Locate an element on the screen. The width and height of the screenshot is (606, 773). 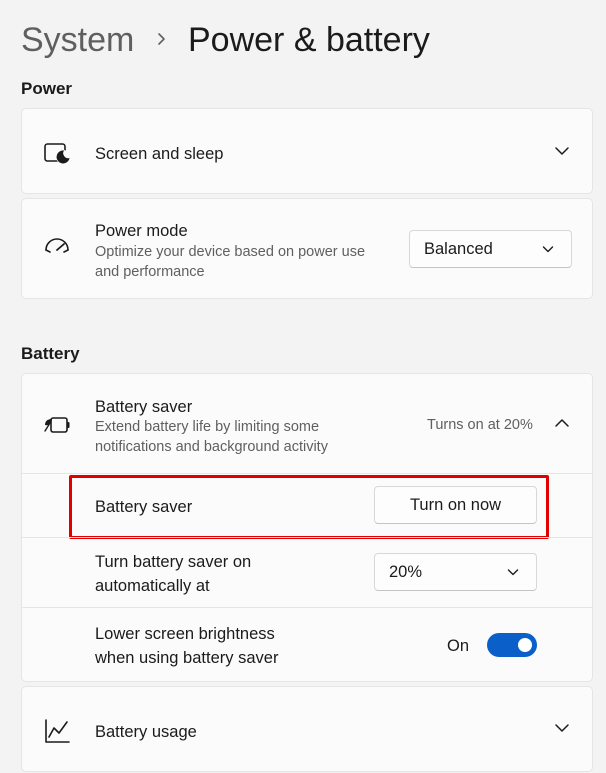
toggle-knob is located at coordinates (525, 645).